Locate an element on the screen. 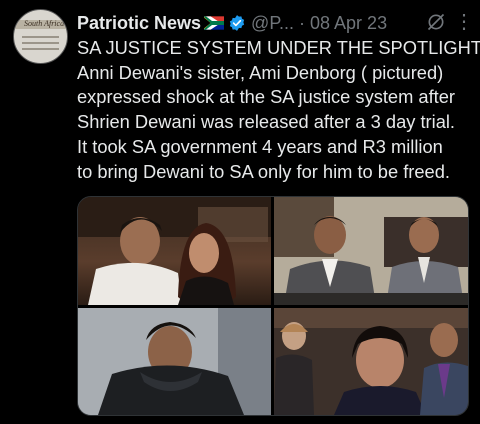  avatar-brand-text: South Africa is located at coordinates (44, 23).